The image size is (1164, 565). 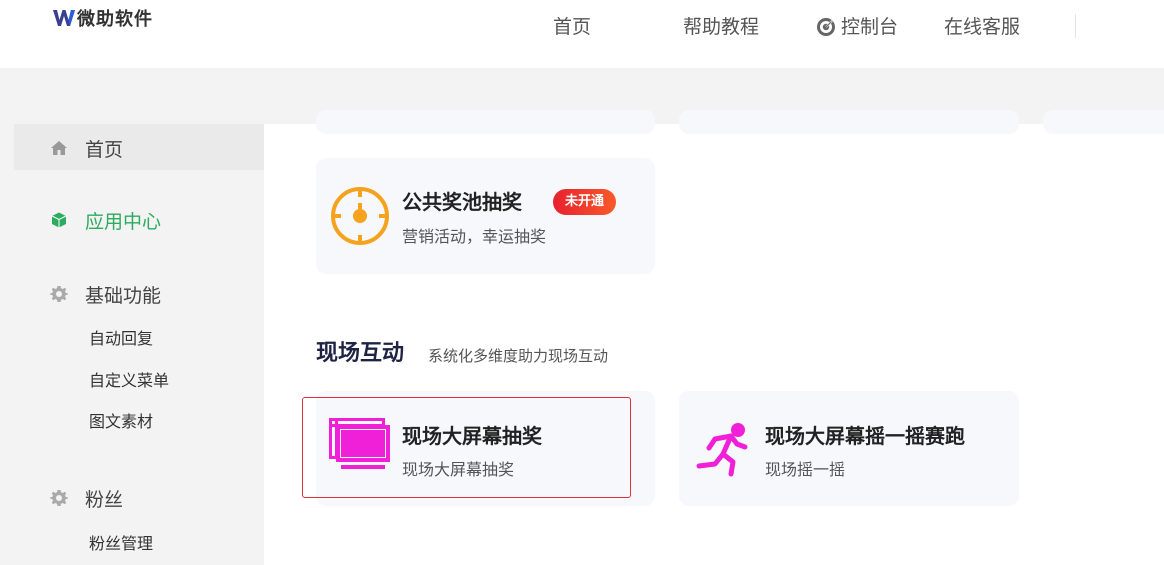 What do you see at coordinates (722, 450) in the screenshot?
I see `runner-icon` at bounding box center [722, 450].